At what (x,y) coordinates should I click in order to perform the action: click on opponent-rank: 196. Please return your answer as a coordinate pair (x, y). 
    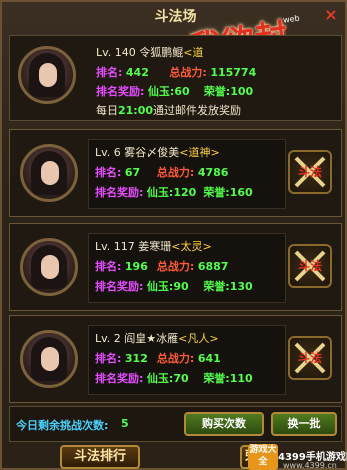
    Looking at the image, I should click on (136, 266).